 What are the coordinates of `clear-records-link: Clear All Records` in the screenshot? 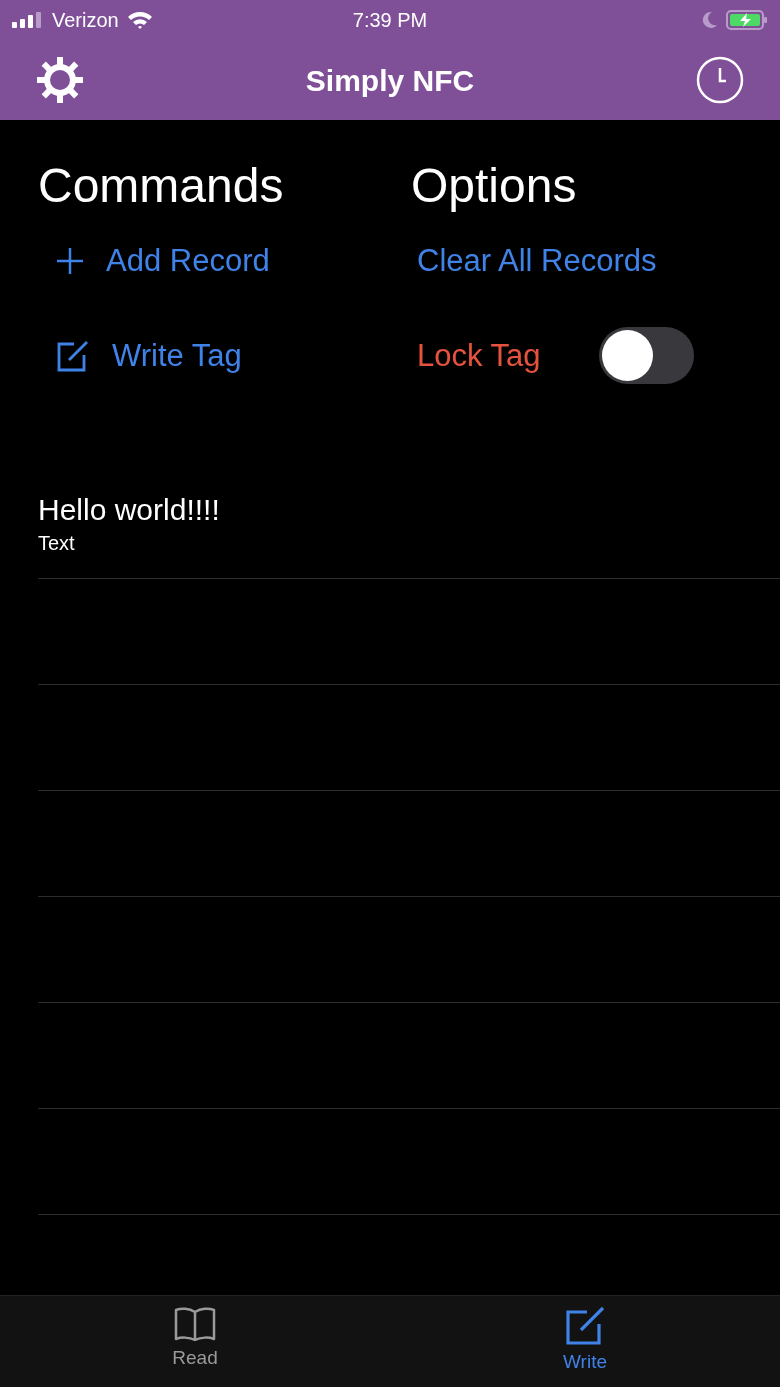 It's located at (537, 260).